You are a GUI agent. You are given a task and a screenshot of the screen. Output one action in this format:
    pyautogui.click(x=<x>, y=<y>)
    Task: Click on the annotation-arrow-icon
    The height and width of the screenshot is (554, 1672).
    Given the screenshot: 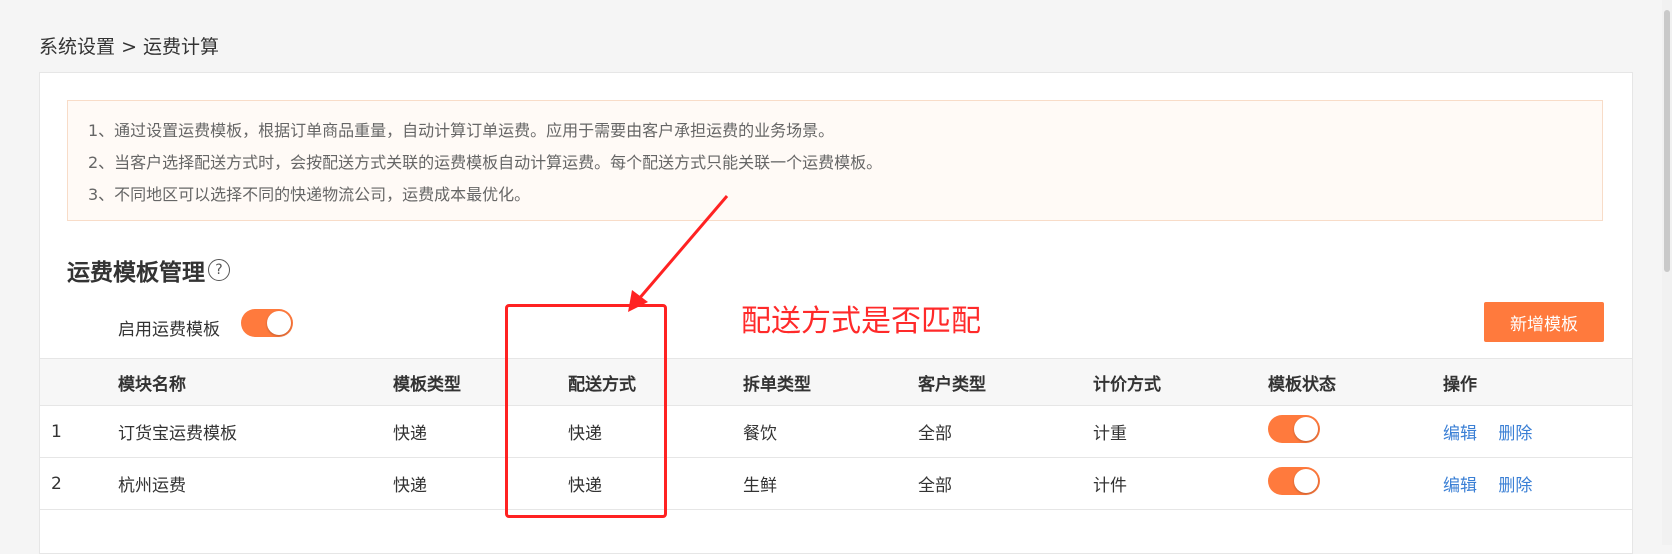 What is the action you would take?
    pyautogui.click(x=678, y=253)
    